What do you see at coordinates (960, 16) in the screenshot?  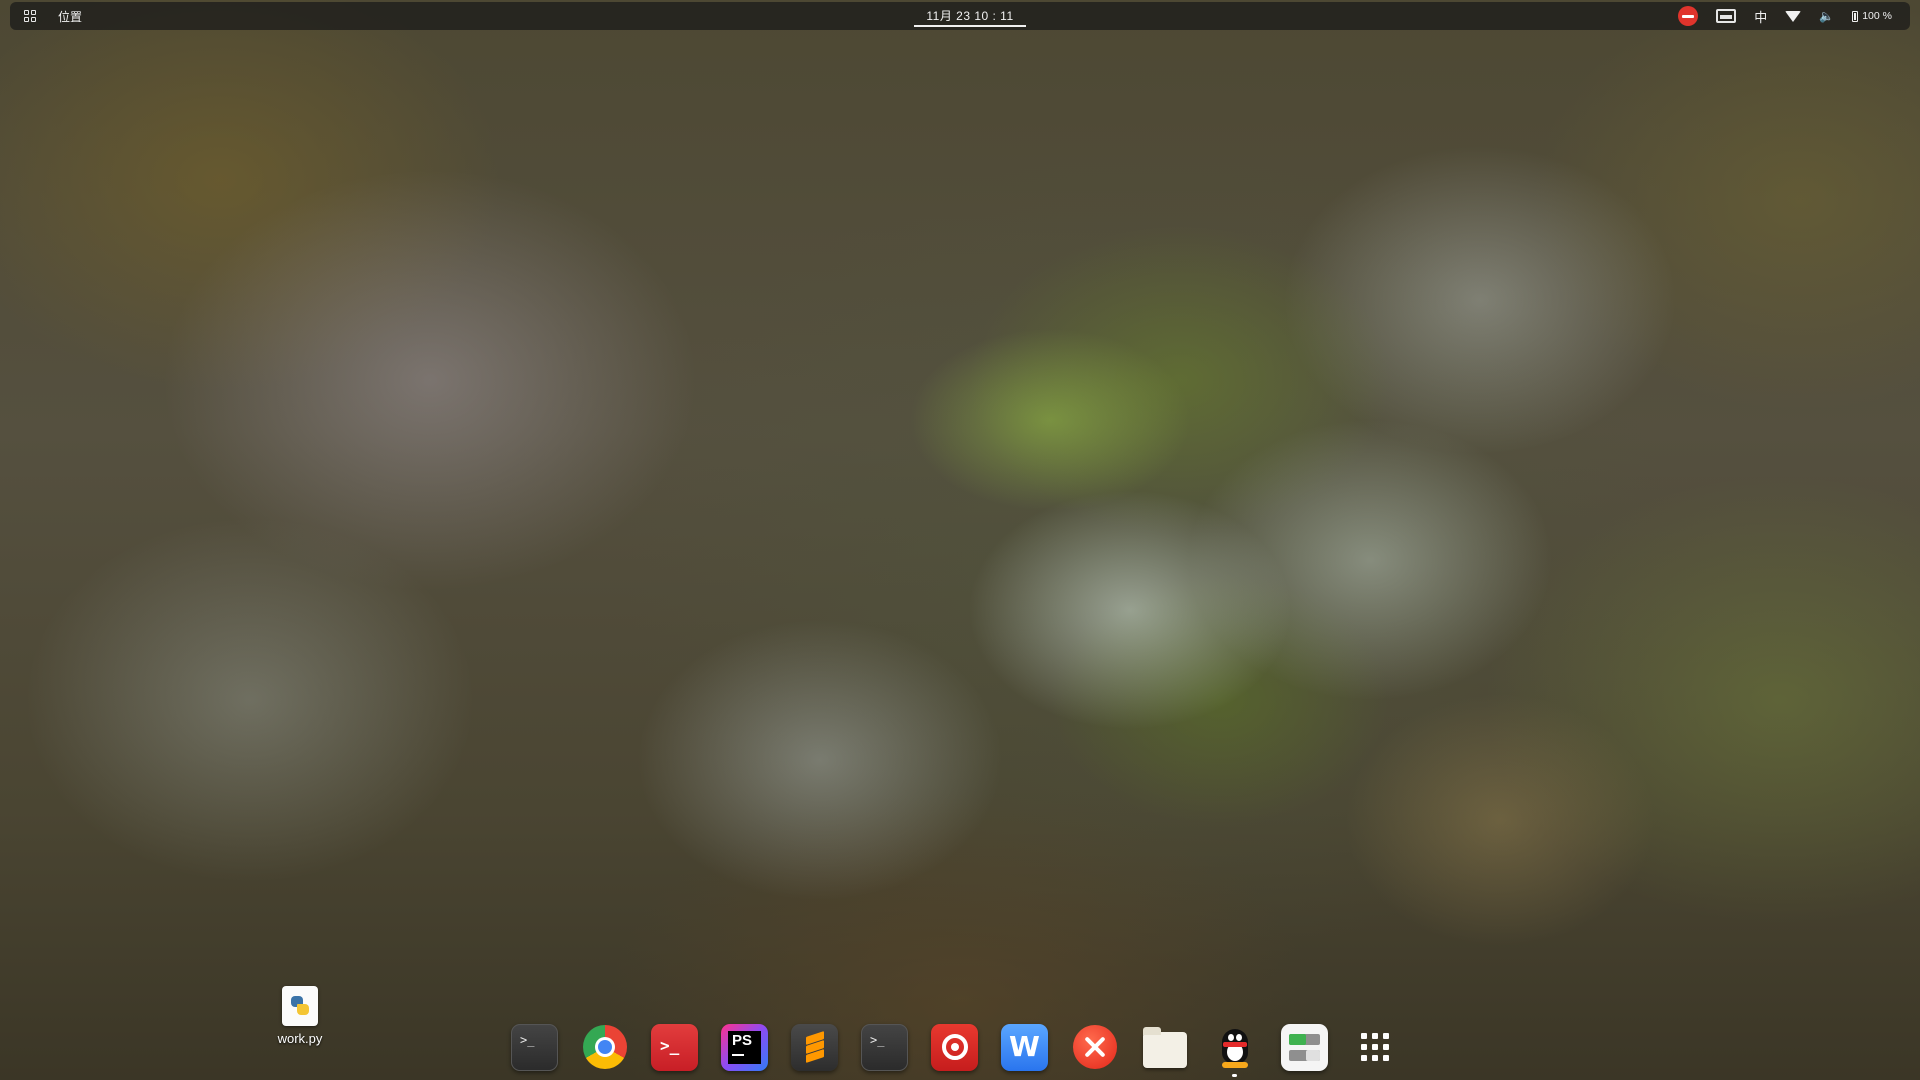 I see `top-bar: 位置 11月 23 10 : 11 中 🔈 100 %` at bounding box center [960, 16].